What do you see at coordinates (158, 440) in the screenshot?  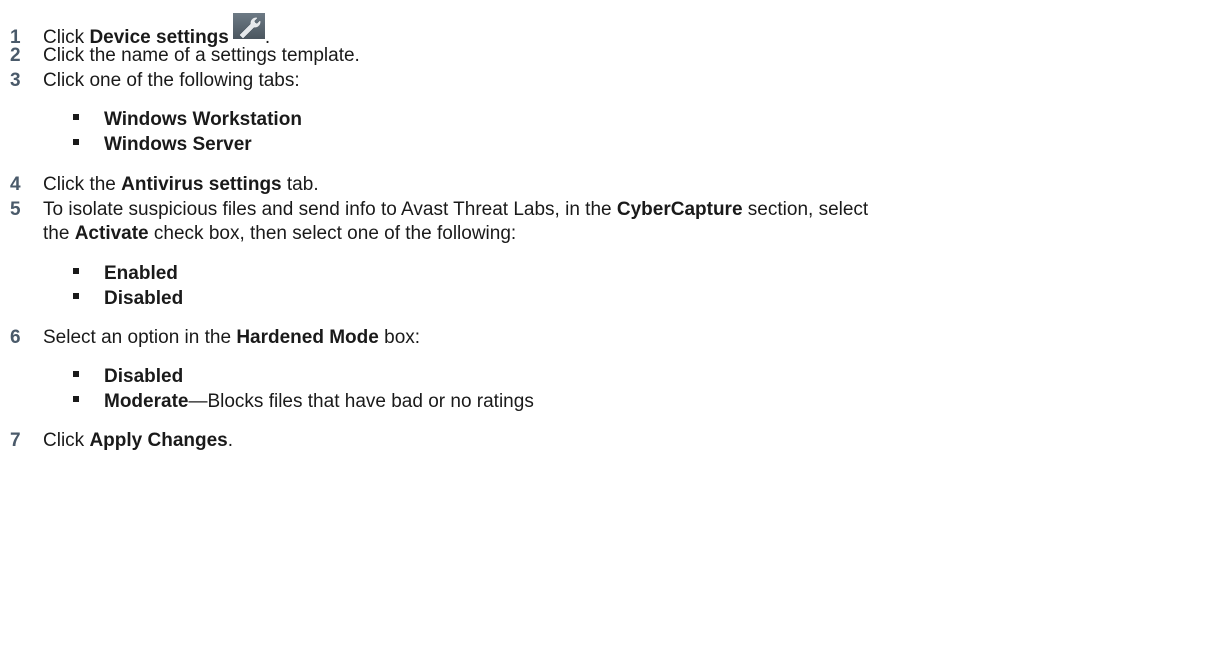 I see `ui-term: Apply Changes` at bounding box center [158, 440].